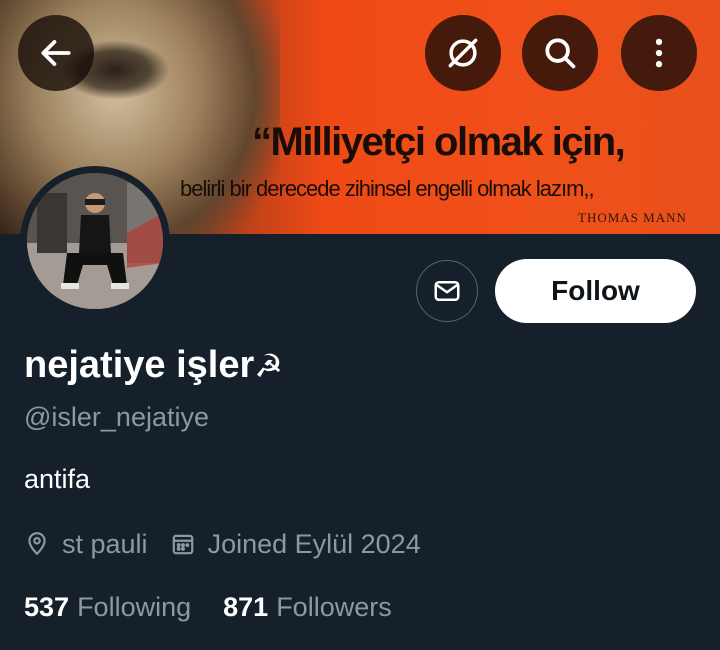 Image resolution: width=720 pixels, height=650 pixels. I want to click on followers-label: Followers, so click(334, 606).